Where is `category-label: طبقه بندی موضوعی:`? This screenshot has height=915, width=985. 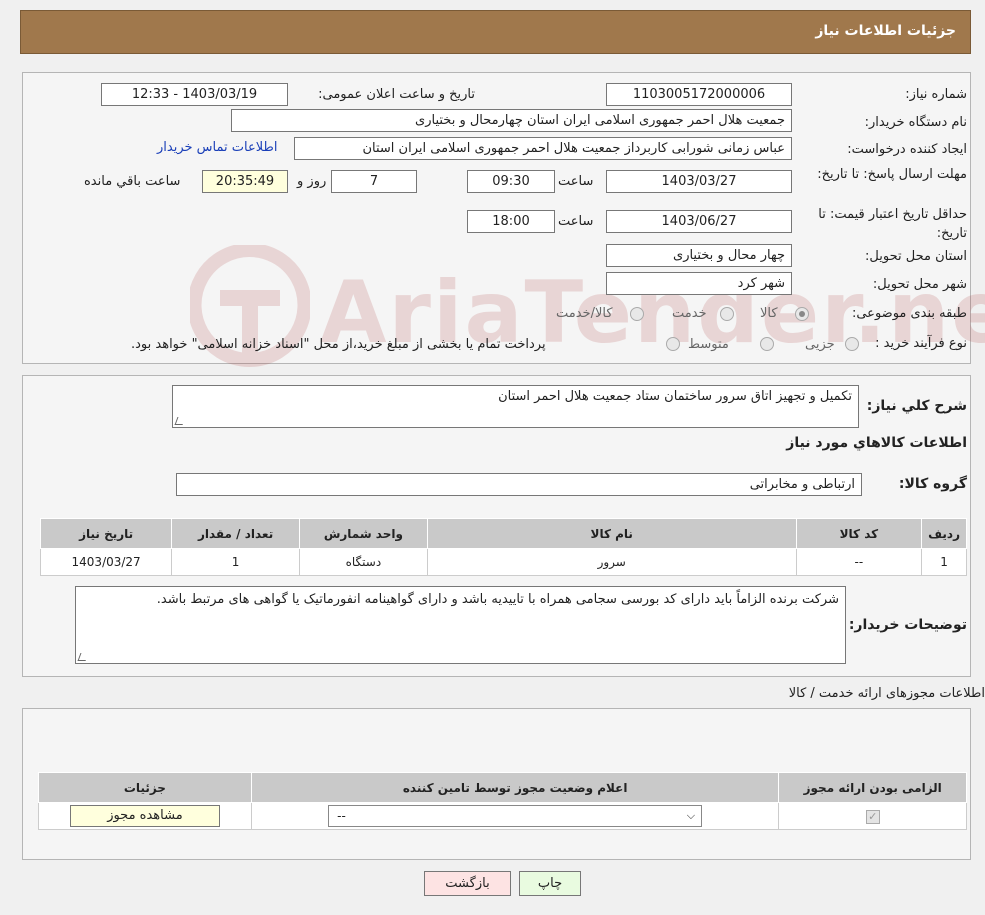 category-label: طبقه بندی موضوعی: is located at coordinates (909, 313).